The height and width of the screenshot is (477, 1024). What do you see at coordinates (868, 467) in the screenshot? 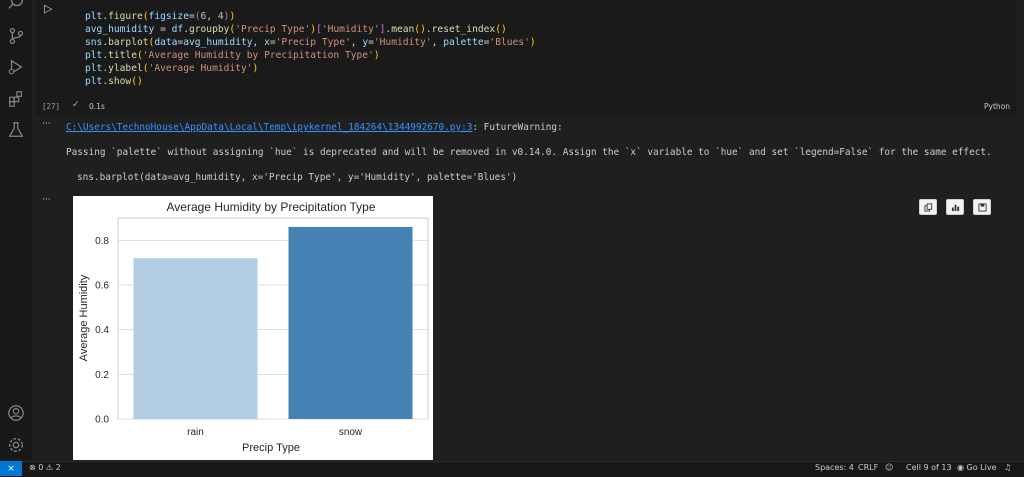
I see `line-ending-setting: CRLF` at bounding box center [868, 467].